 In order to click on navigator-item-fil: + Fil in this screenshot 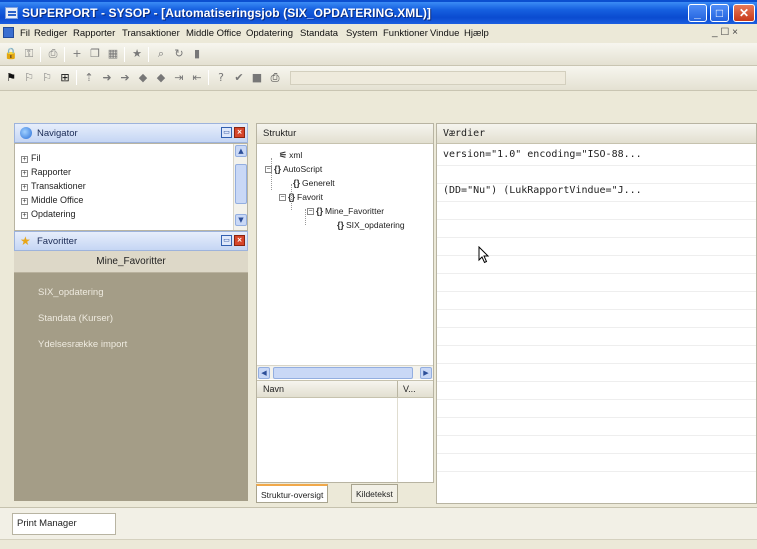, I will do `click(31, 158)`.